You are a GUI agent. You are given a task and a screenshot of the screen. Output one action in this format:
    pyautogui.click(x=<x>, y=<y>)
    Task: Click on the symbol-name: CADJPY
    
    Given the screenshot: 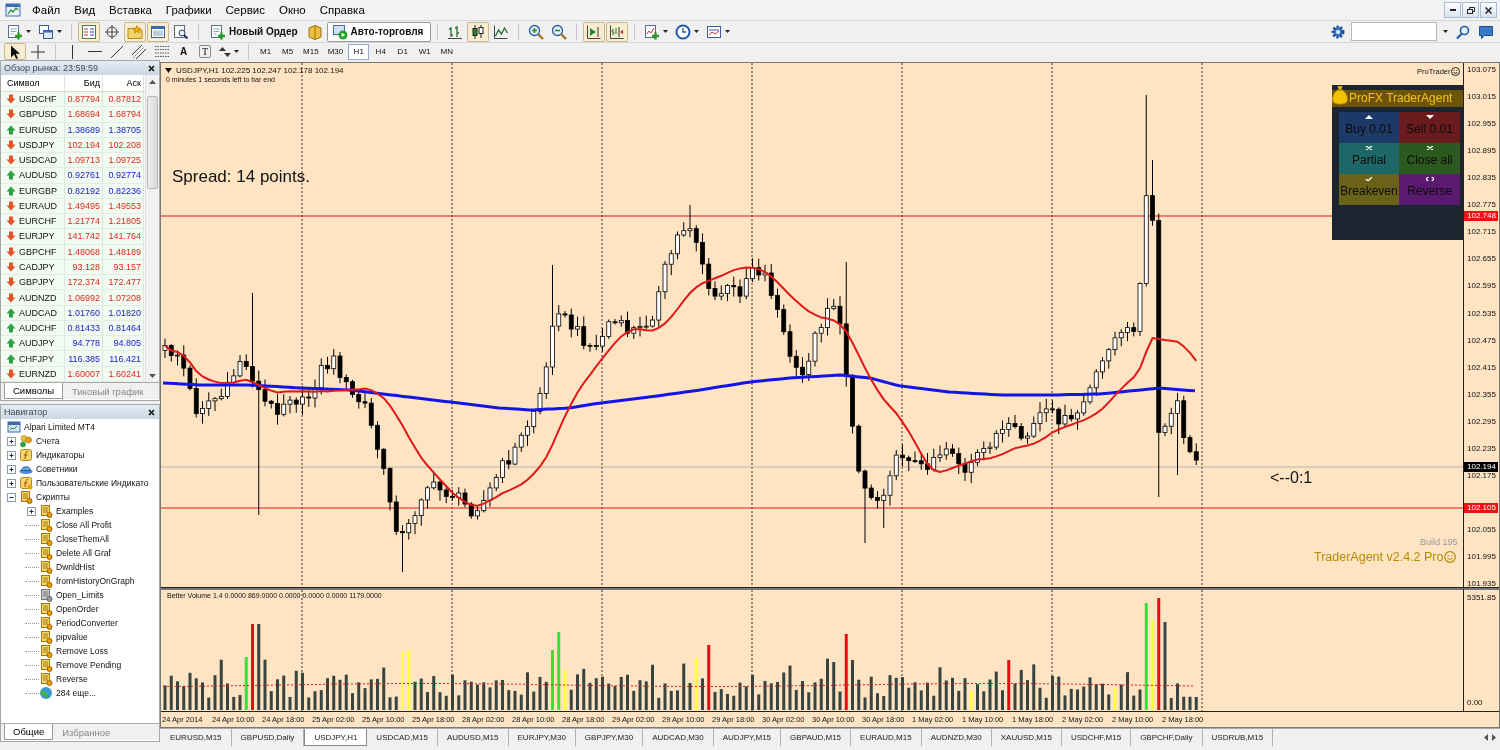 What is the action you would take?
    pyautogui.click(x=37, y=267)
    